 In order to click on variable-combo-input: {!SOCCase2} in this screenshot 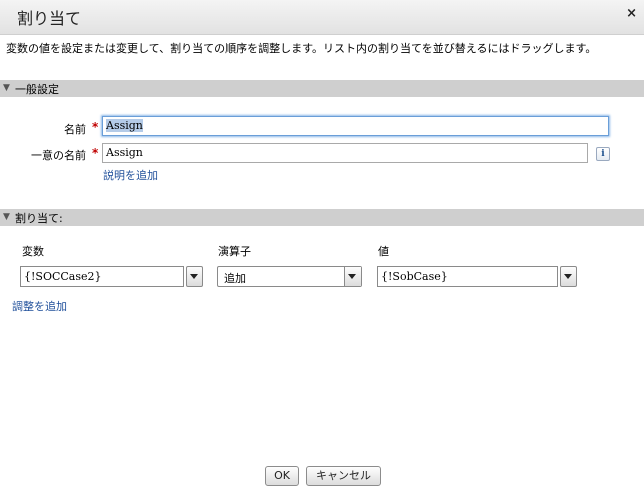, I will do `click(102, 276)`.